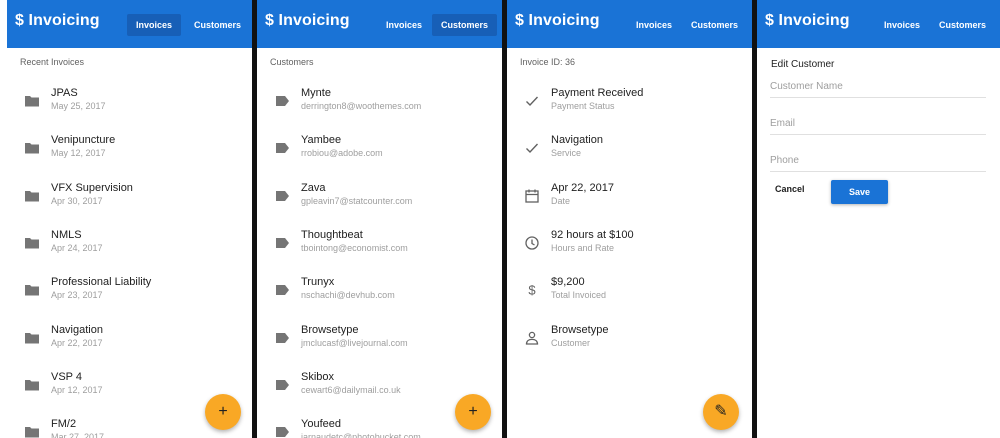 This screenshot has width=1000, height=438. I want to click on invoice-list-item: Professional Liability Apr 23, 2017, so click(129, 291).